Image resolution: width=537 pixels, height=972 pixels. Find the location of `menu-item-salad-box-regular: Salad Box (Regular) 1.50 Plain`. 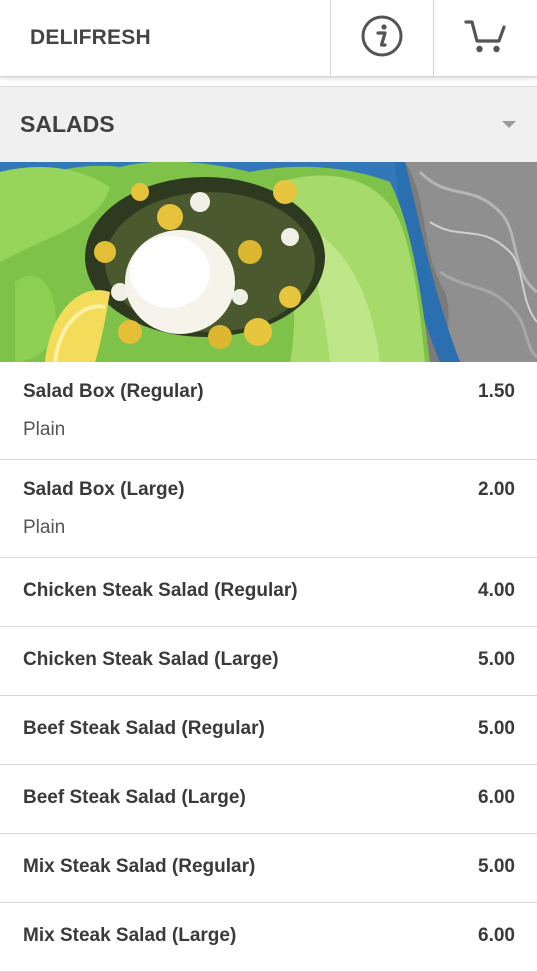

menu-item-salad-box-regular: Salad Box (Regular) 1.50 Plain is located at coordinates (268, 411).